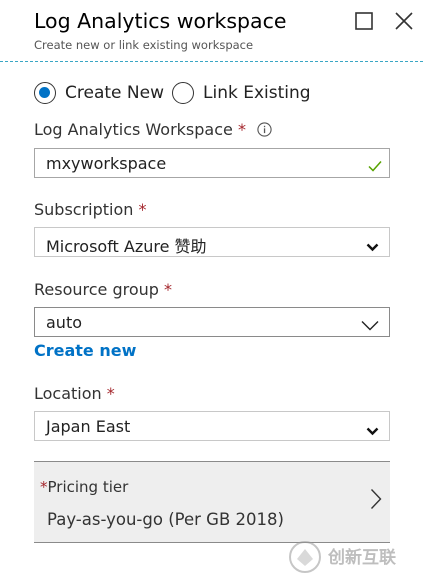 The height and width of the screenshot is (587, 423). I want to click on watermark-logo: 创新互联, so click(350, 557).